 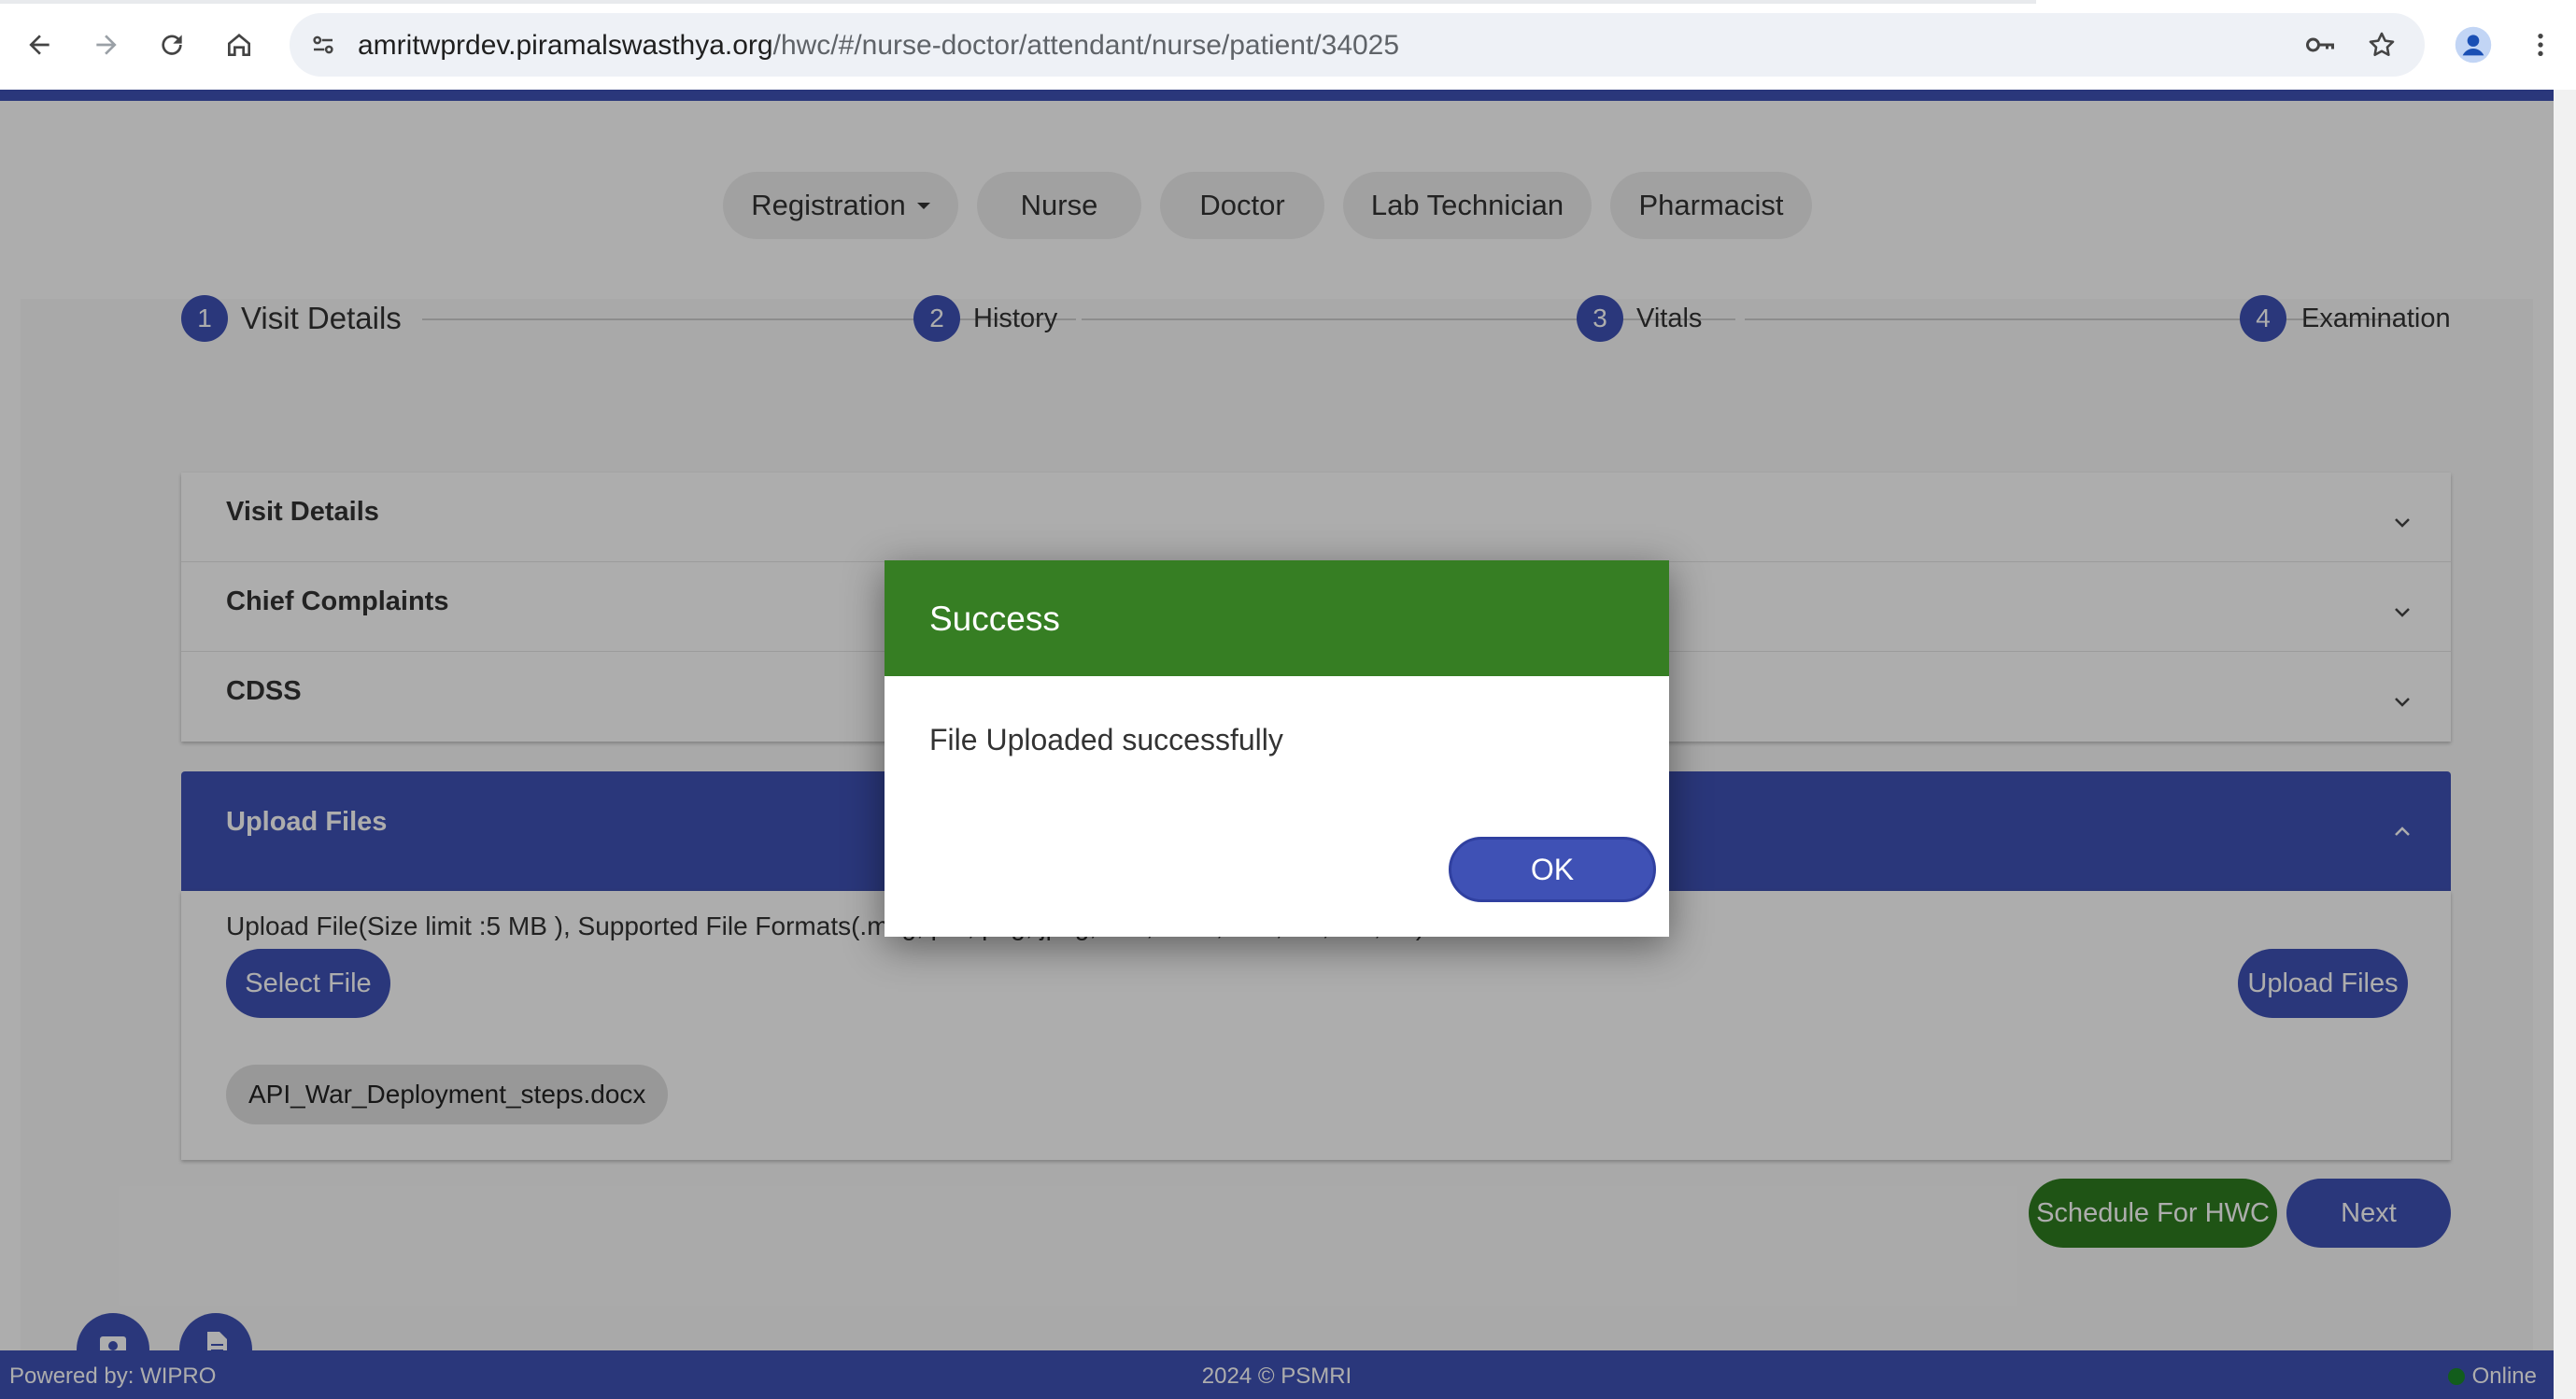 I want to click on forward-icon, so click(x=106, y=45).